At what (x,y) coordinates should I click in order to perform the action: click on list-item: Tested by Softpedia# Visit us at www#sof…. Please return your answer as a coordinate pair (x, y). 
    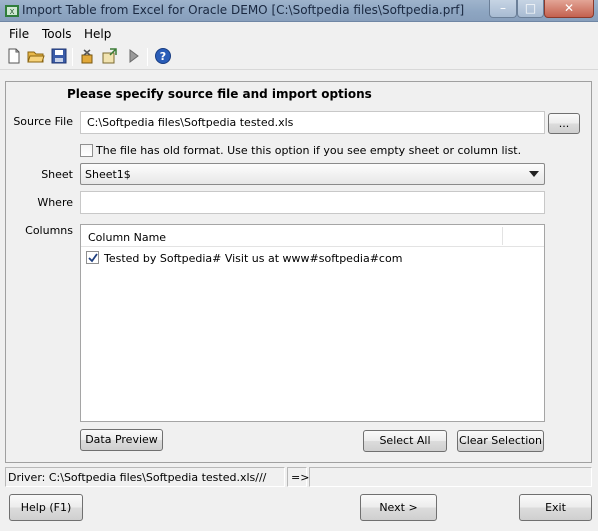
    Looking at the image, I should click on (244, 258).